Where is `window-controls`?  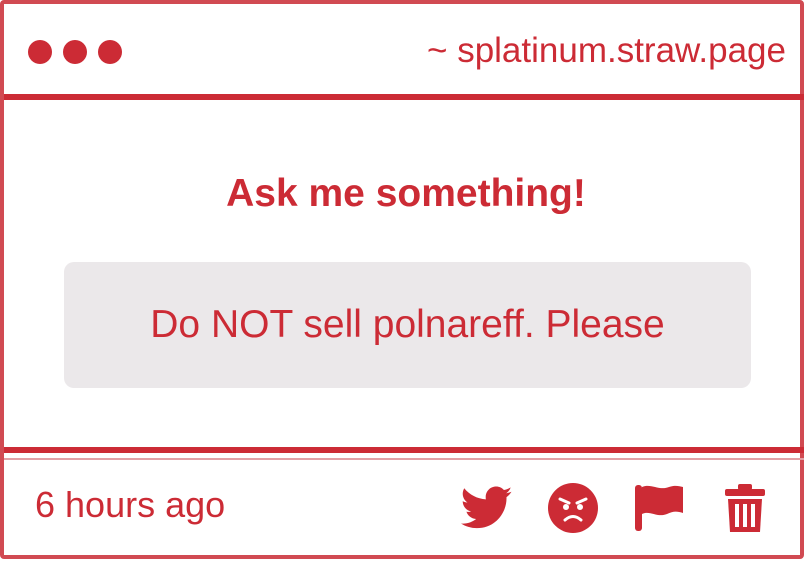 window-controls is located at coordinates (75, 52).